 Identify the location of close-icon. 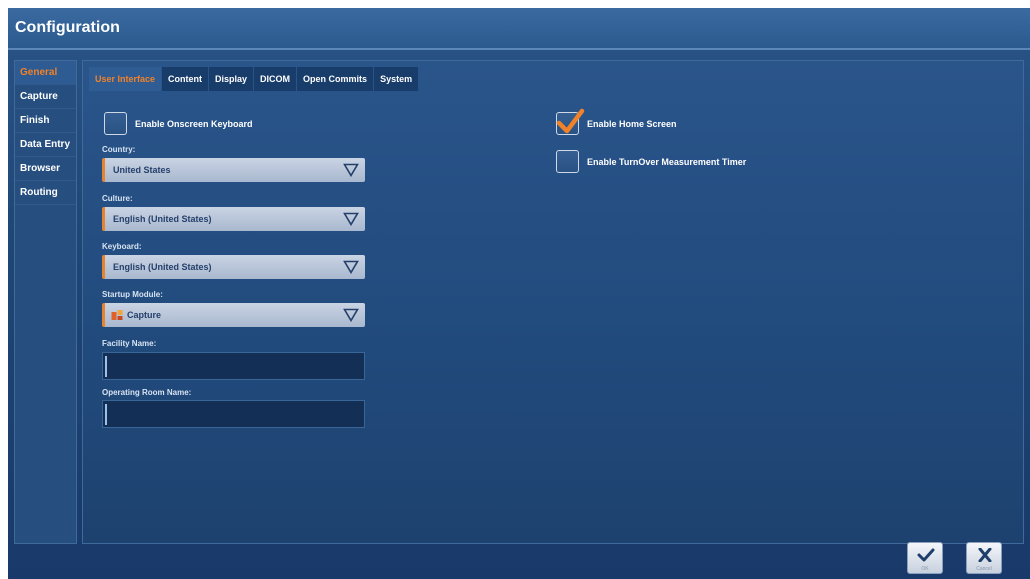
(985, 555).